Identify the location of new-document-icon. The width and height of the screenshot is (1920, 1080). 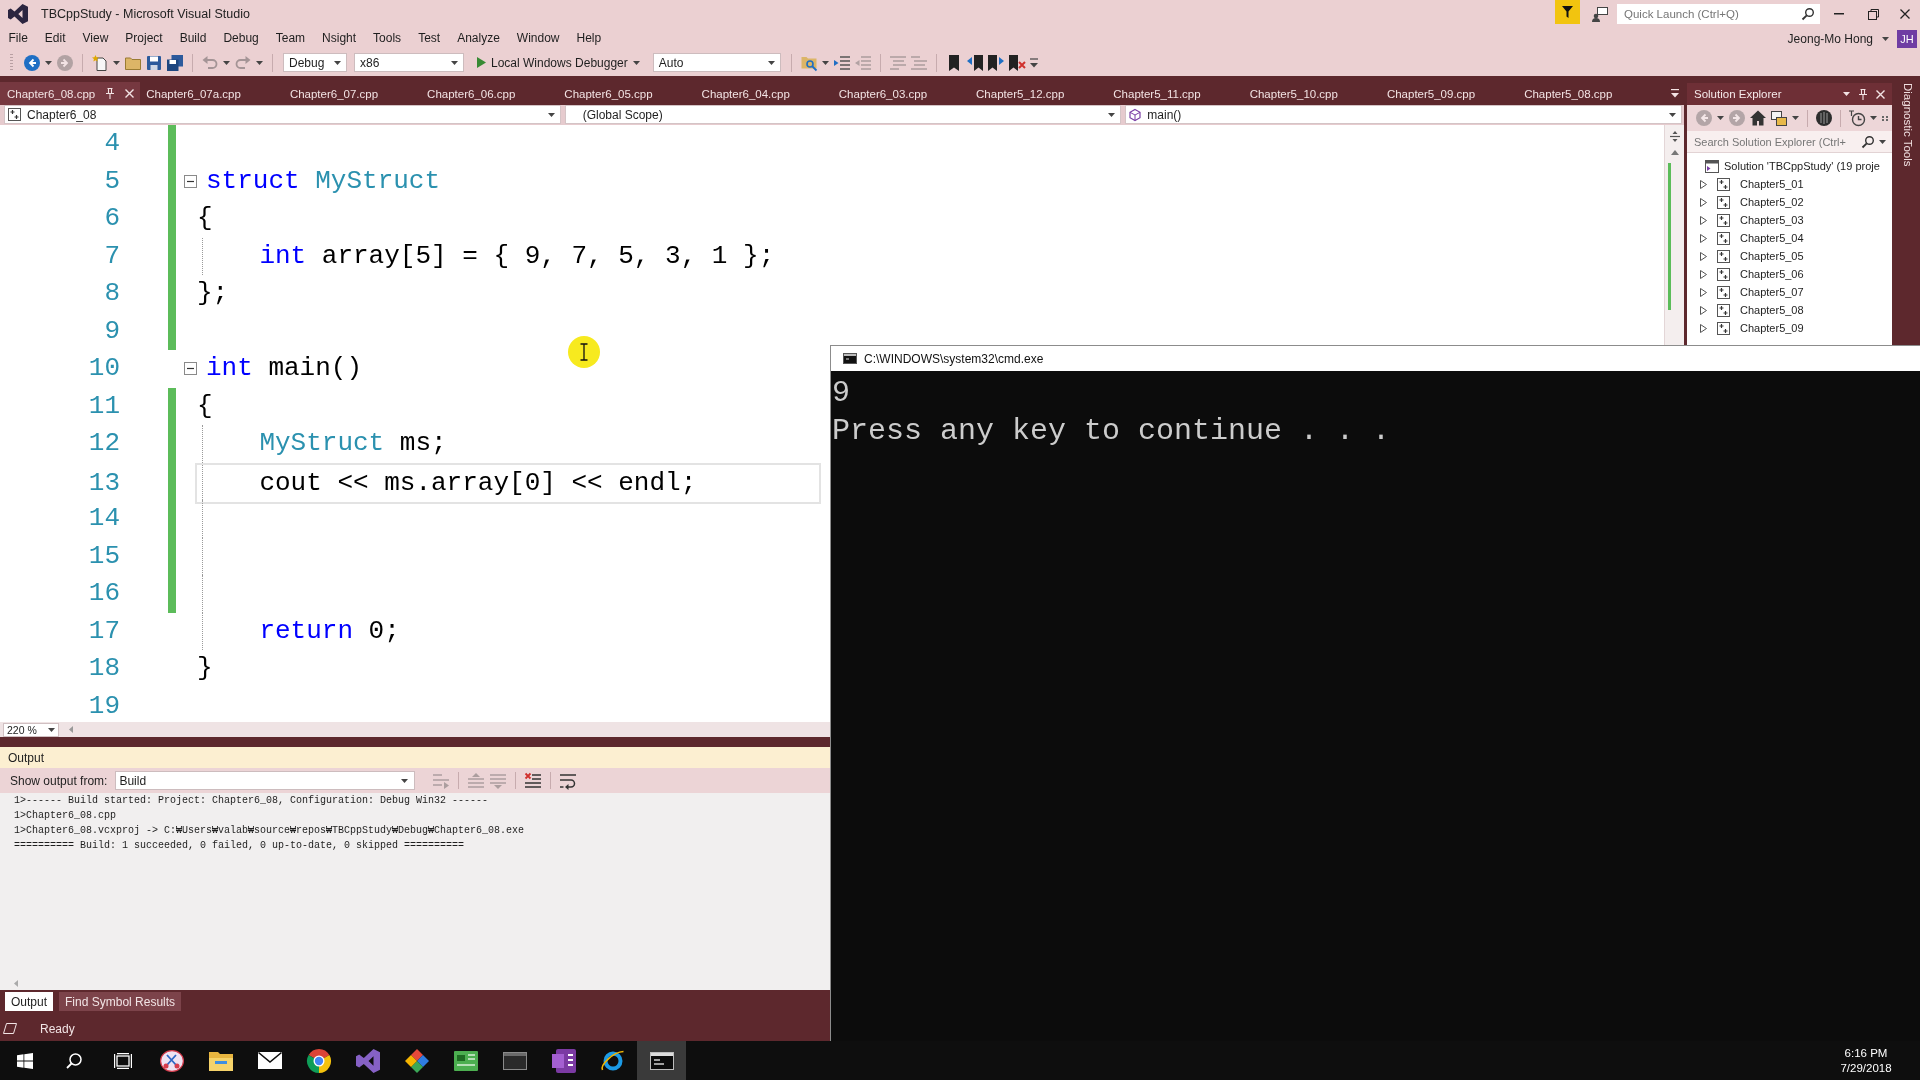
(100, 62).